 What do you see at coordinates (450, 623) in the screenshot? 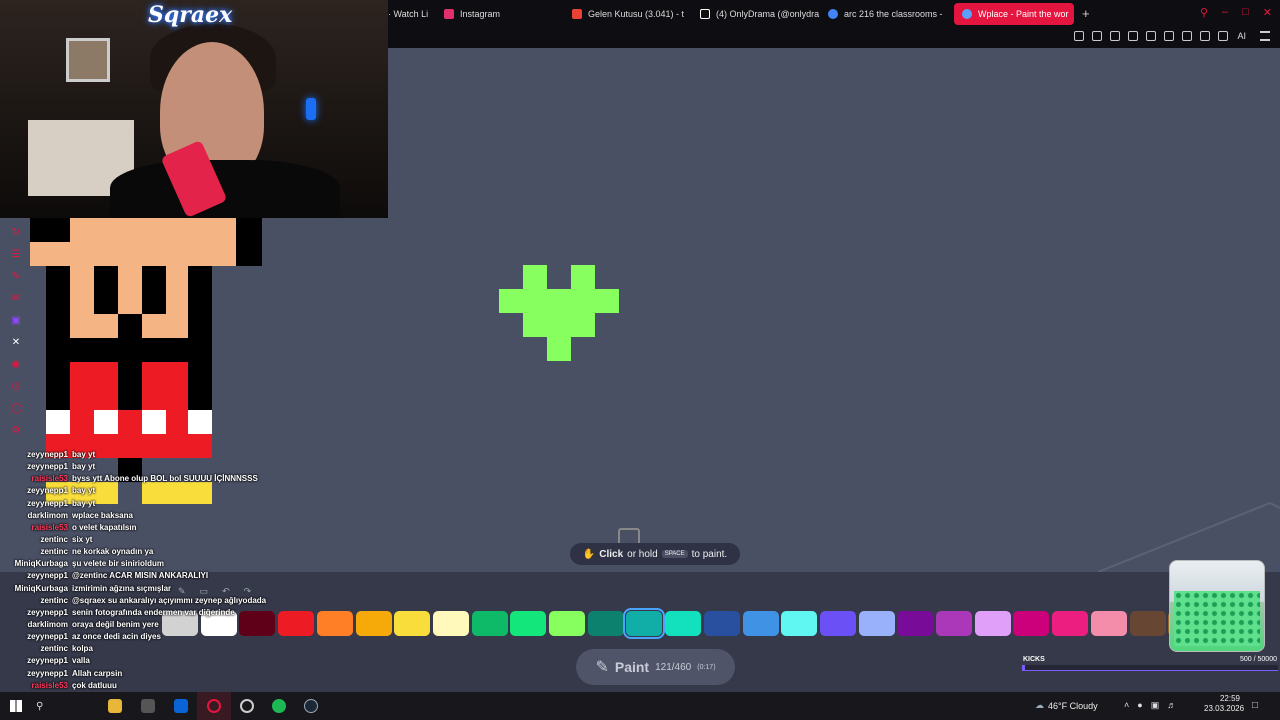
I see `color-swatch-light-yellow` at bounding box center [450, 623].